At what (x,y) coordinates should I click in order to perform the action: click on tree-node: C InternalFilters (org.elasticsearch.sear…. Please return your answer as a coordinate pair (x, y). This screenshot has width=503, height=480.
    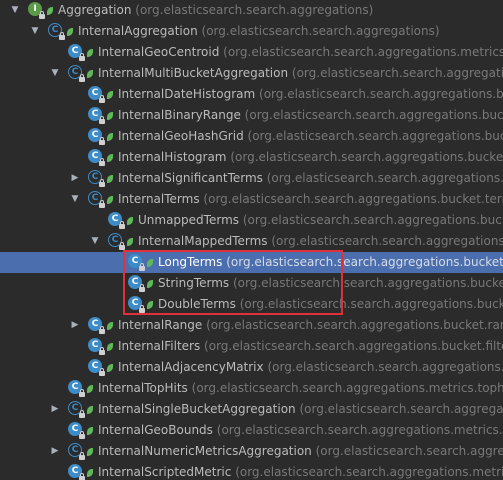
    Looking at the image, I should click on (251, 346).